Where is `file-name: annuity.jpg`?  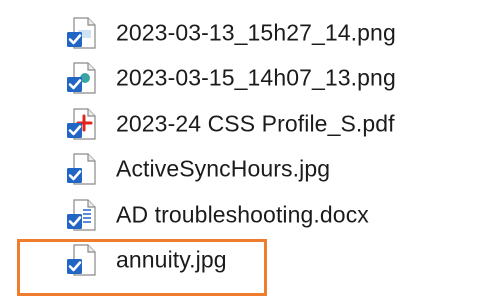 file-name: annuity.jpg is located at coordinates (171, 259).